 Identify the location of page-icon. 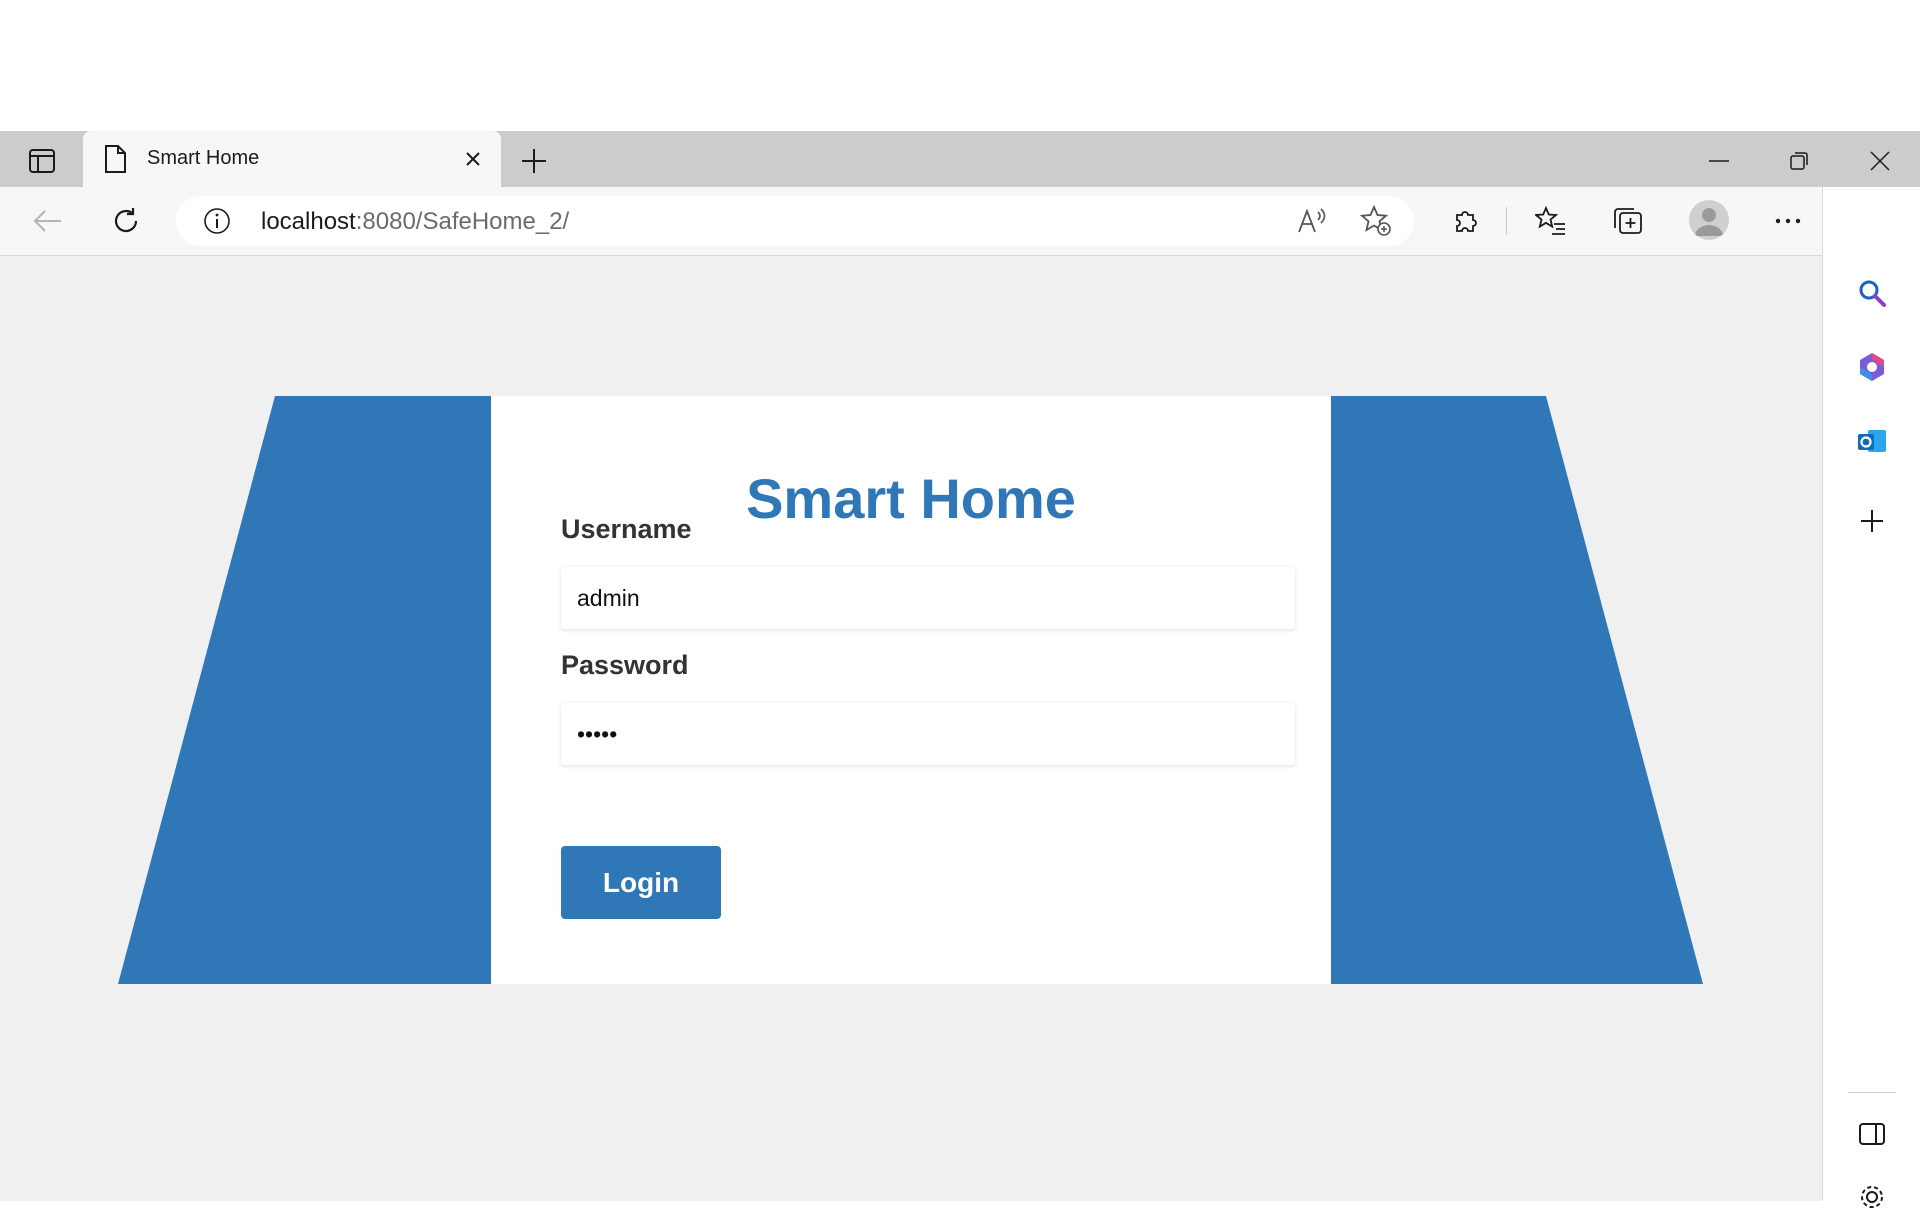
(115, 159).